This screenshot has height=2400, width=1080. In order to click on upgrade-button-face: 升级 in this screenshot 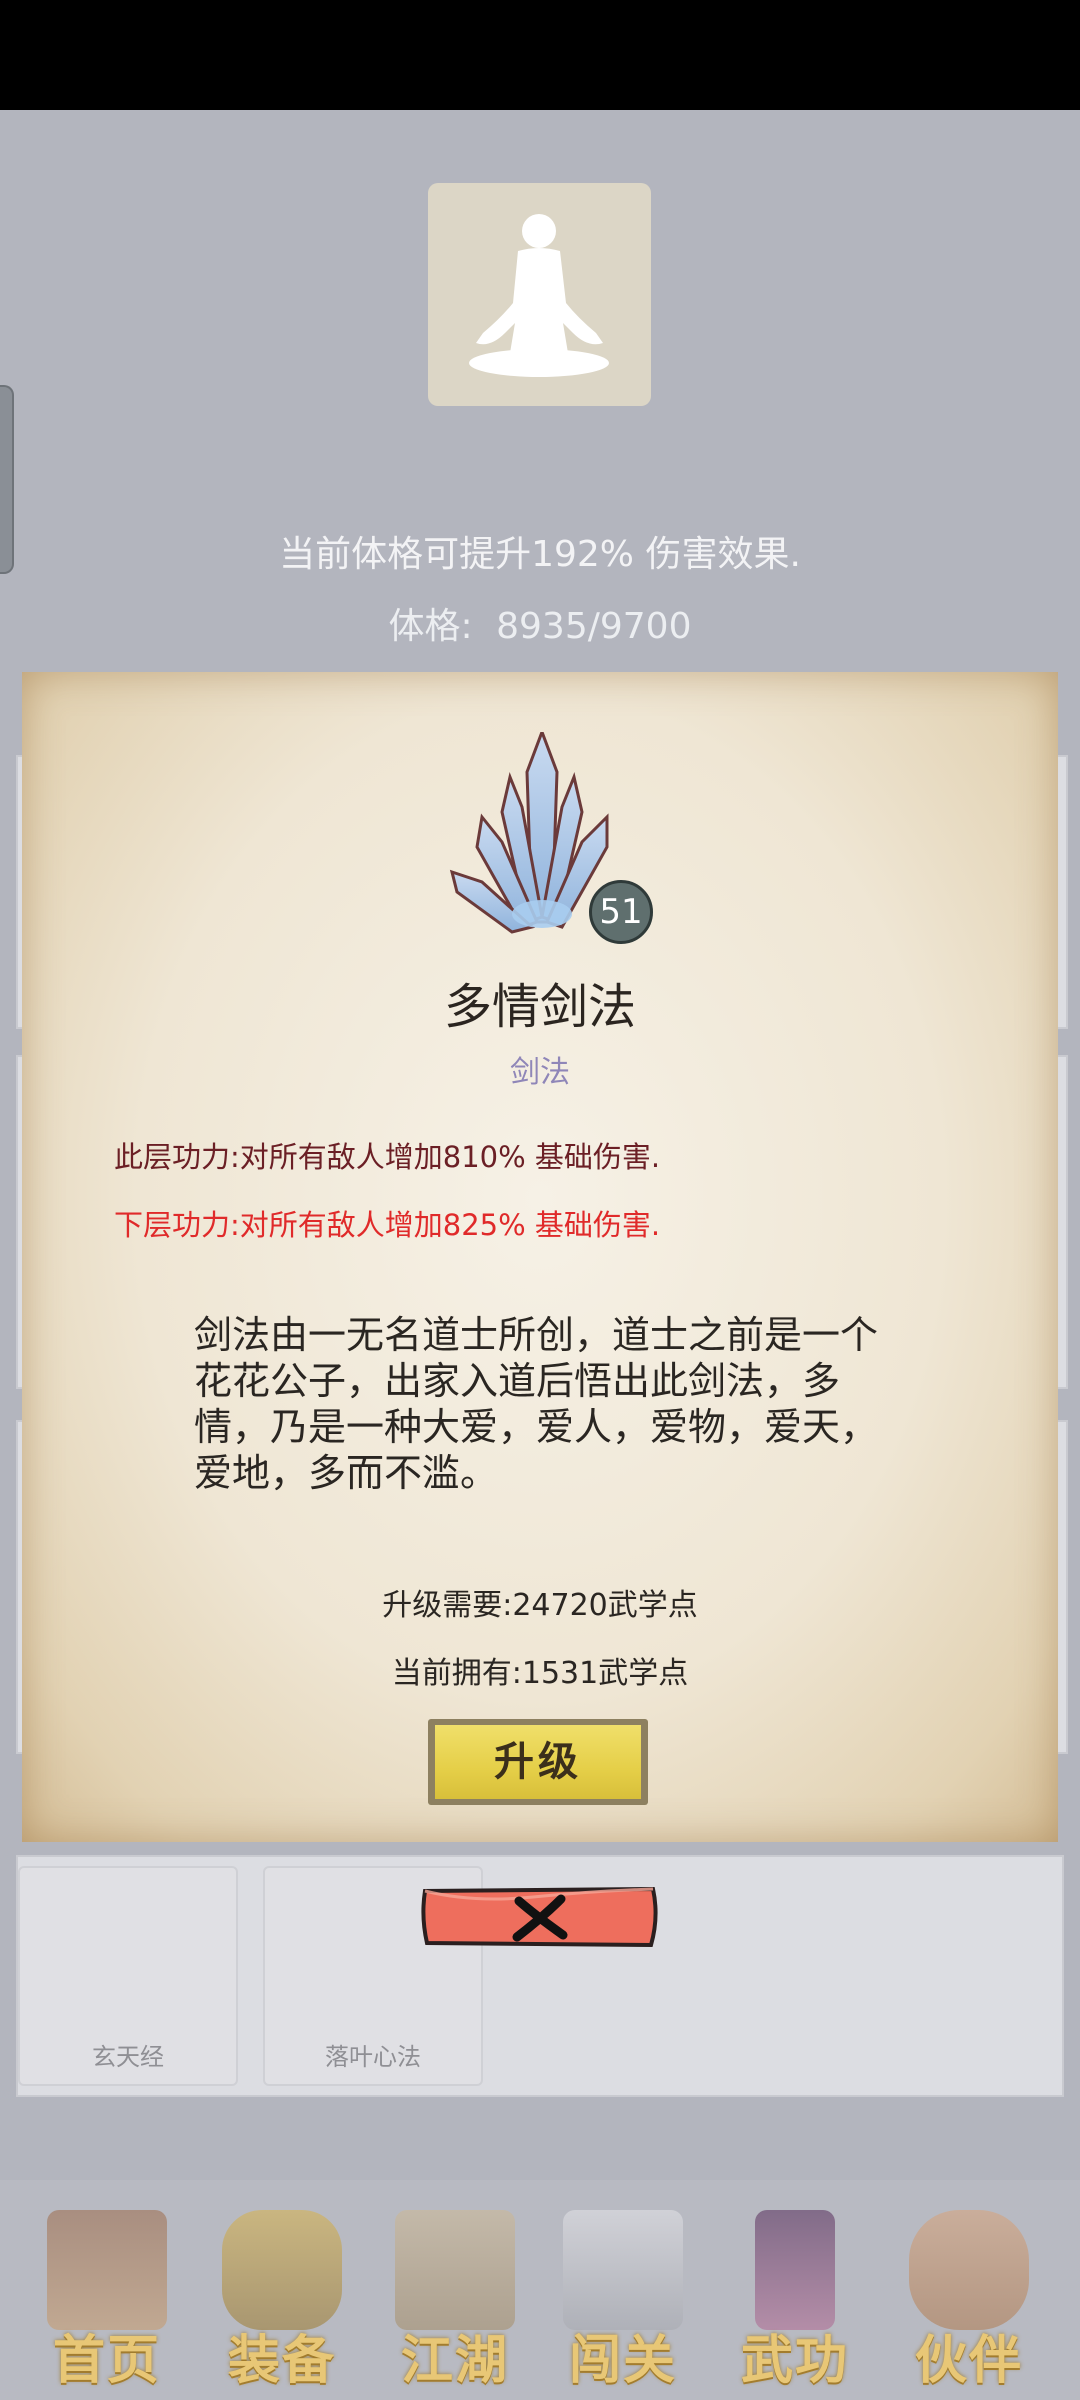, I will do `click(538, 1762)`.